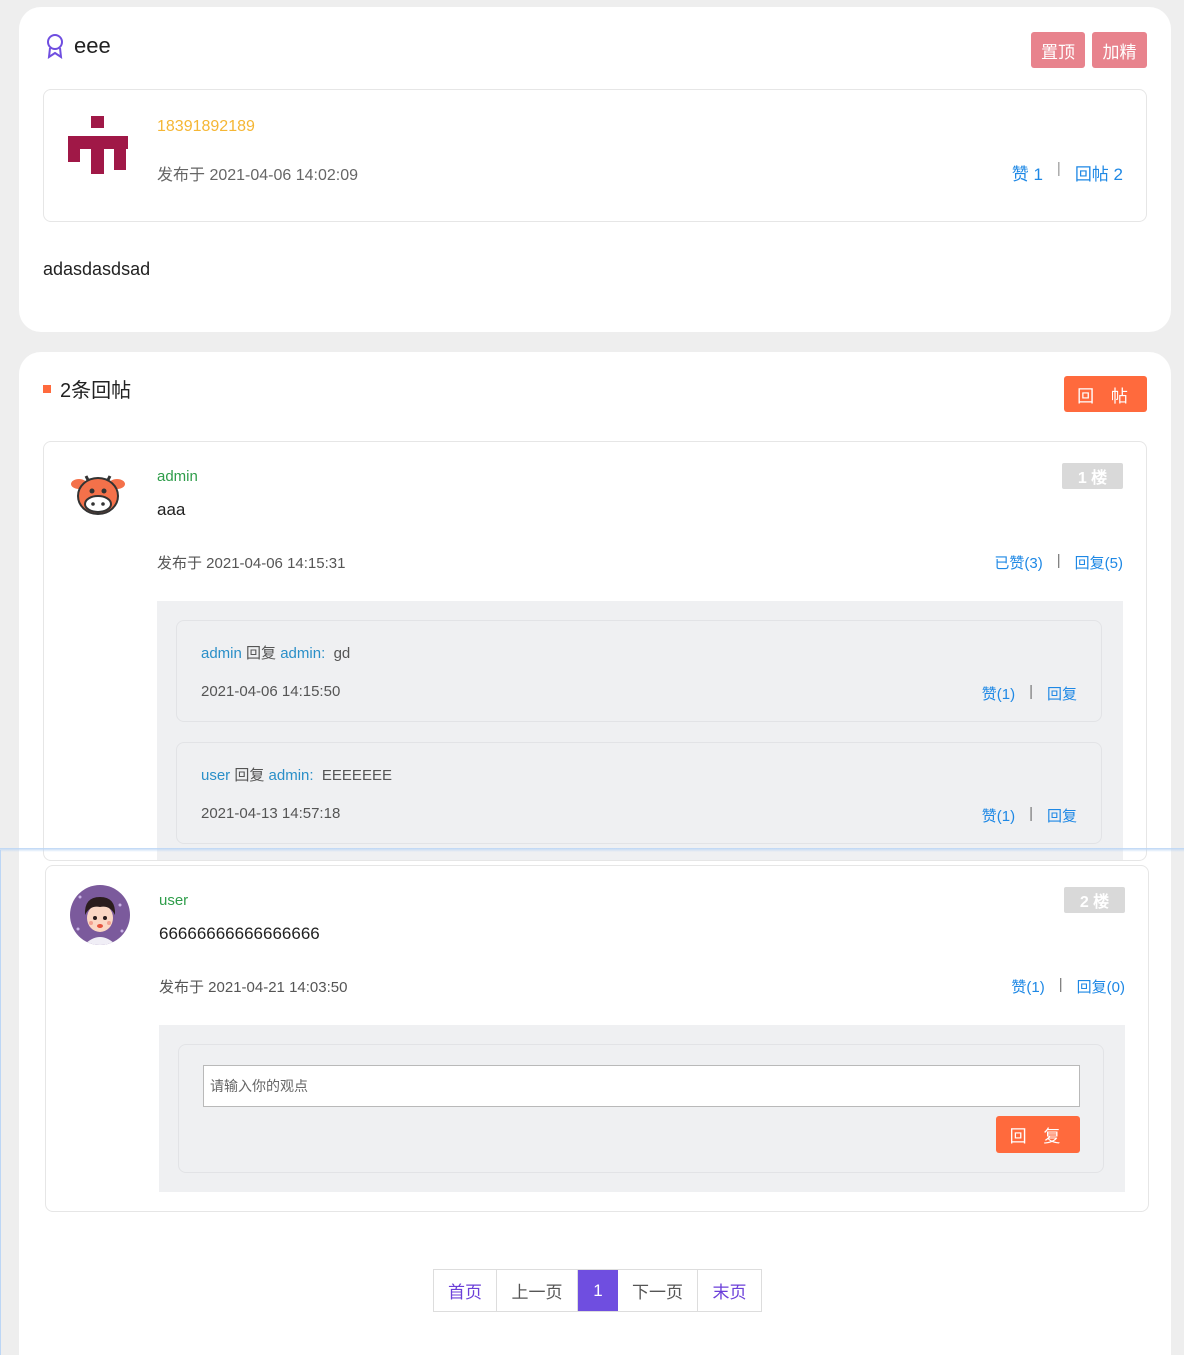 Image resolution: width=1184 pixels, height=1355 pixels. What do you see at coordinates (98, 145) in the screenshot?
I see `author-logo-icon` at bounding box center [98, 145].